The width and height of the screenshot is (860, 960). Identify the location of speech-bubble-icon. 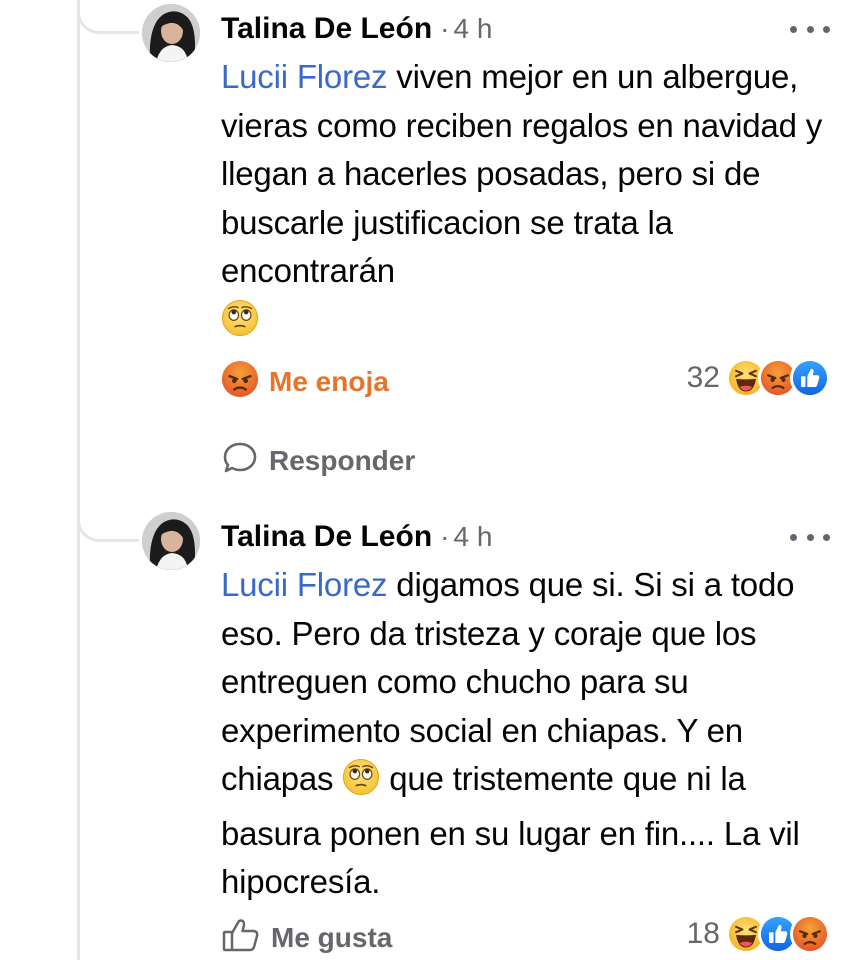
(240, 460).